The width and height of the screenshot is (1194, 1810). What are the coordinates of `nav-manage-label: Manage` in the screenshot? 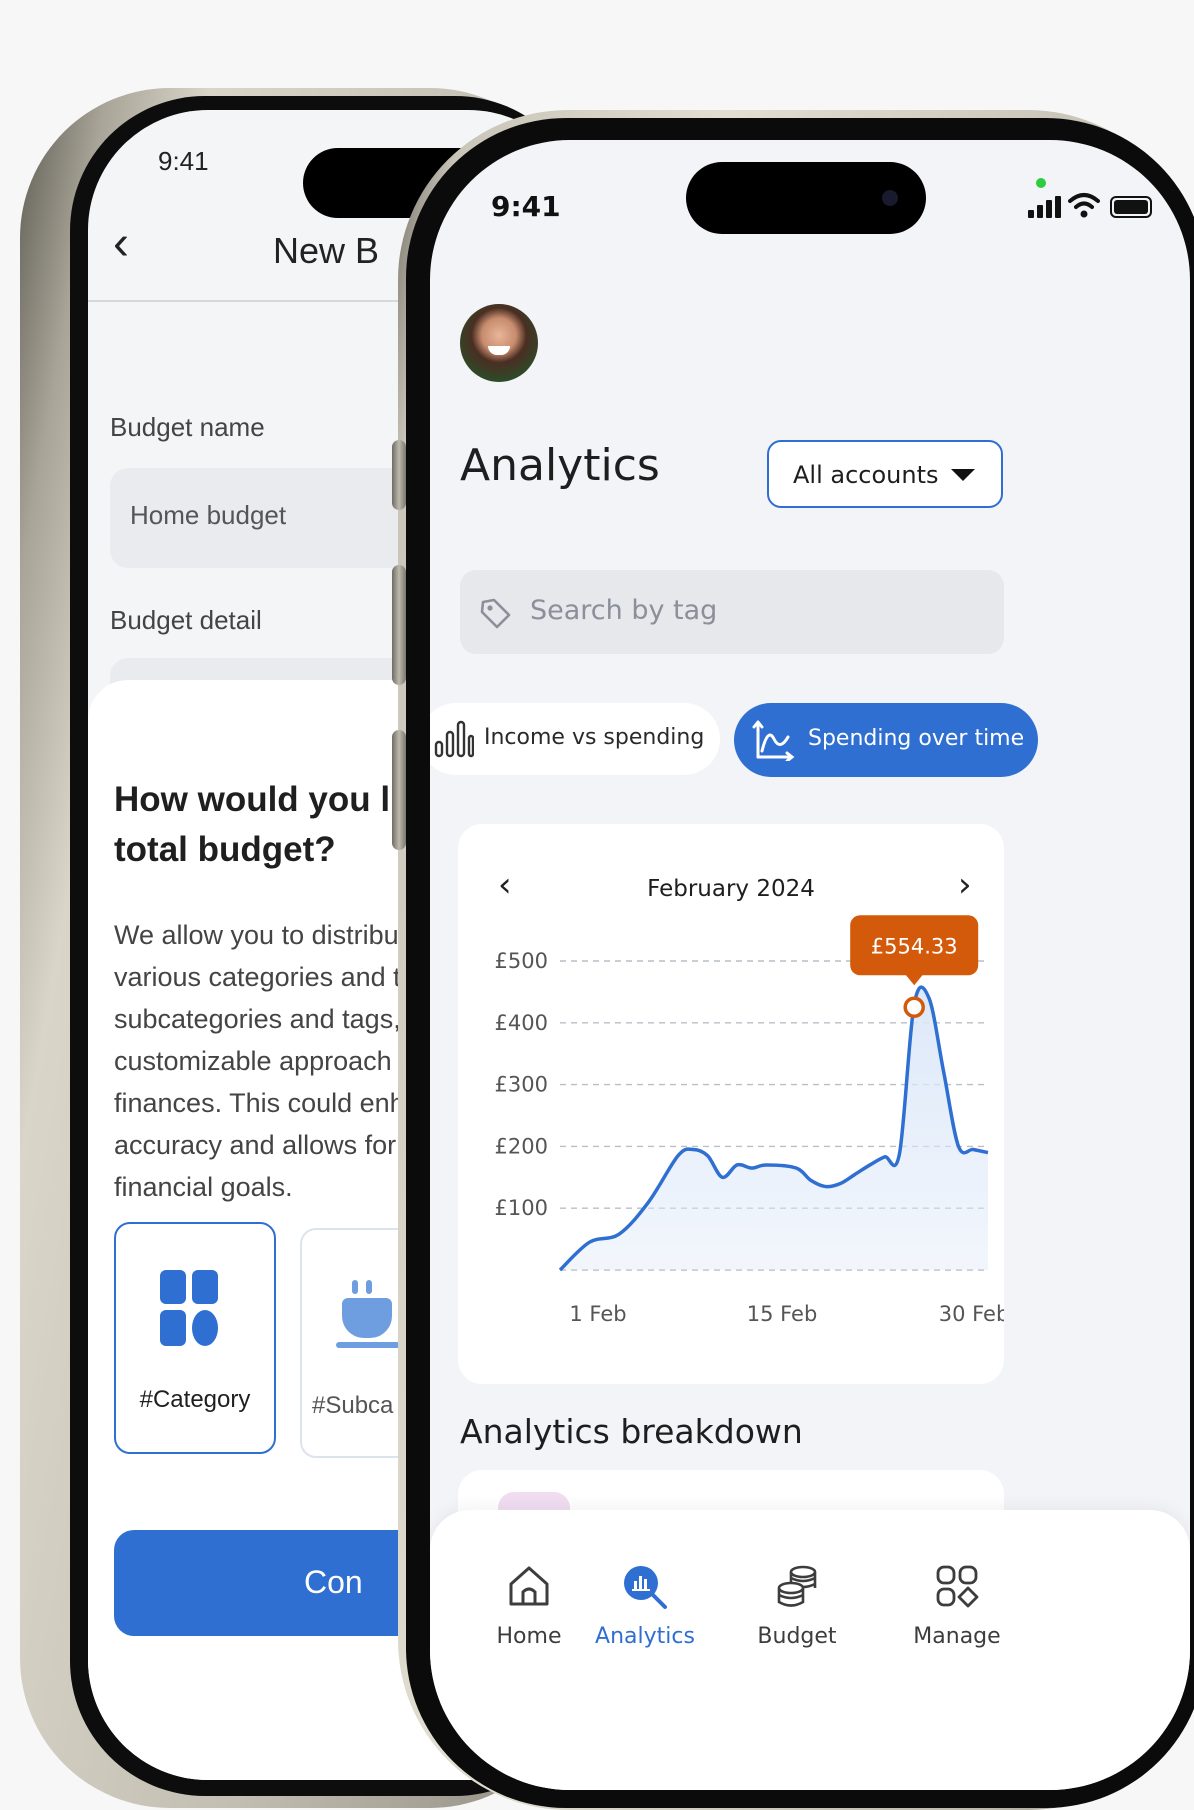 It's located at (957, 1636).